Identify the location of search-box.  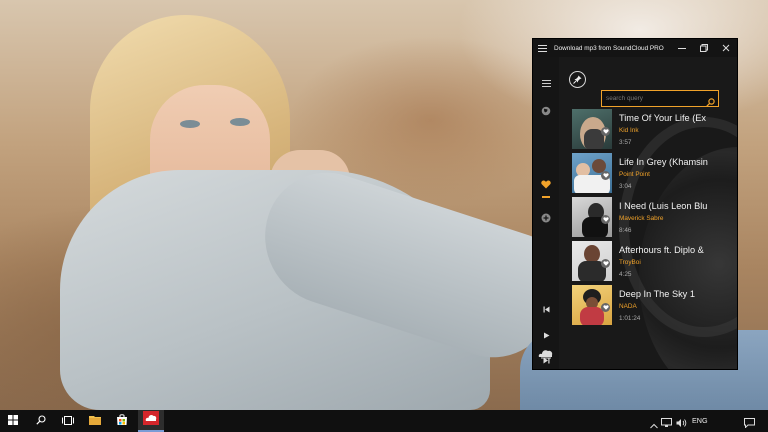
(660, 98).